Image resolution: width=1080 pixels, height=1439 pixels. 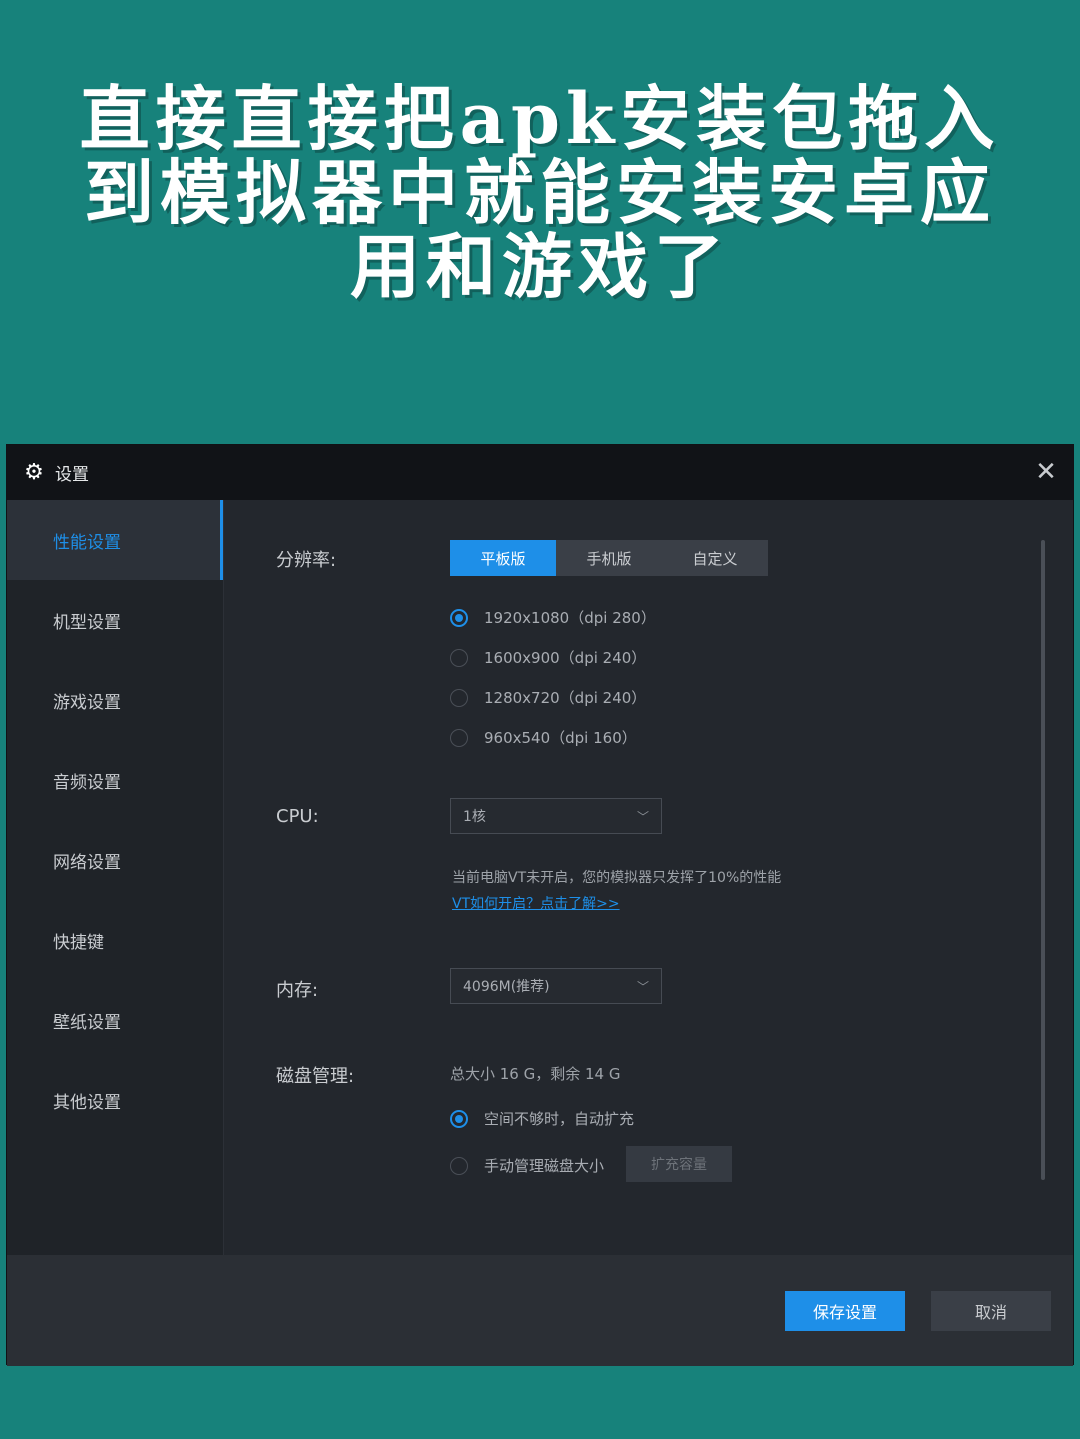 What do you see at coordinates (115, 700) in the screenshot?
I see `sidebar-item-game: 游戏设置` at bounding box center [115, 700].